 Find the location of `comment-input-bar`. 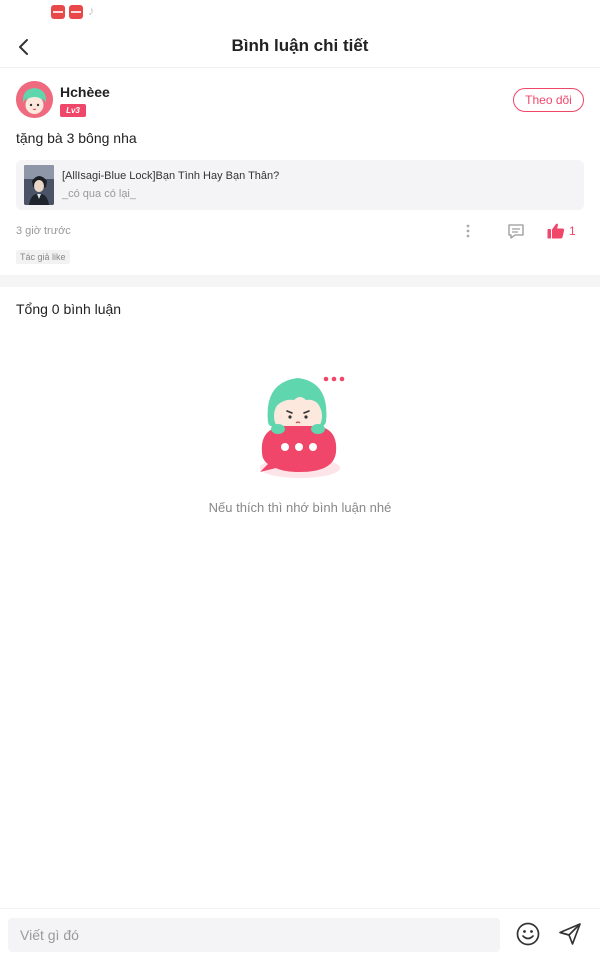

comment-input-bar is located at coordinates (300, 934).